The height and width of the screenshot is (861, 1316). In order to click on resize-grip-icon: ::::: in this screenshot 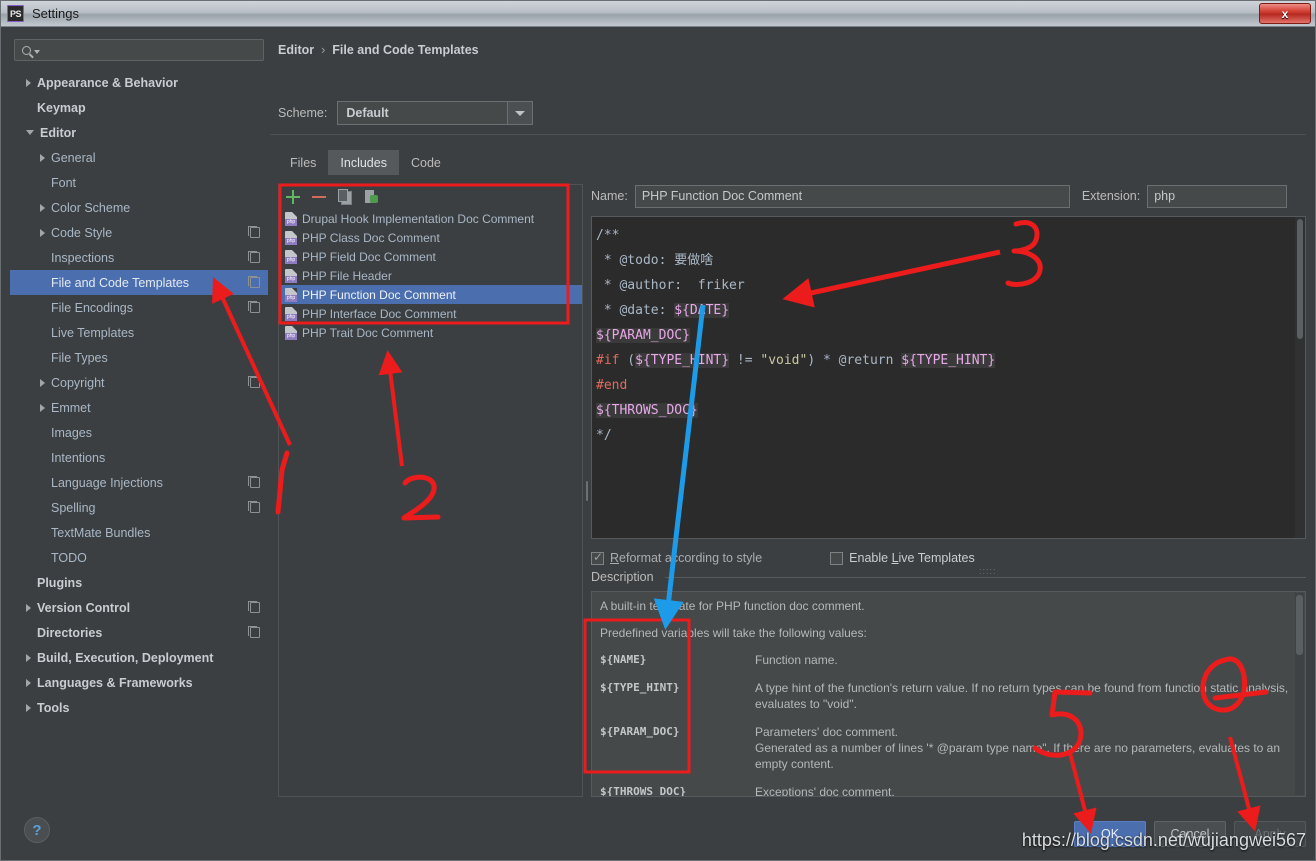, I will do `click(988, 571)`.